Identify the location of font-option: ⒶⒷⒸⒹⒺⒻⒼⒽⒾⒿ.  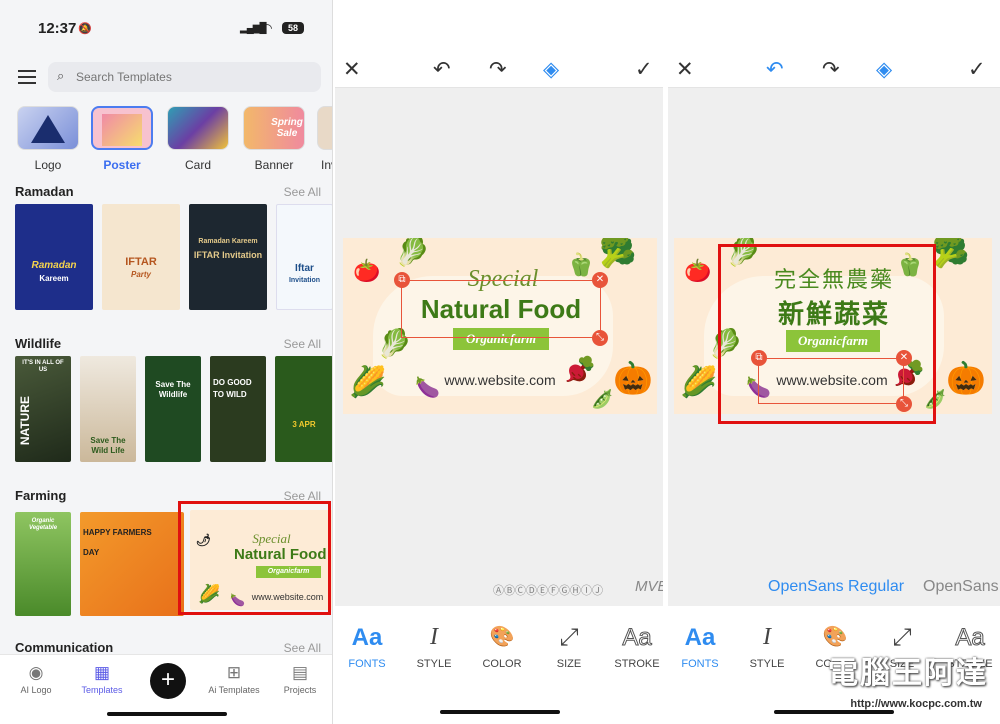
(548, 590).